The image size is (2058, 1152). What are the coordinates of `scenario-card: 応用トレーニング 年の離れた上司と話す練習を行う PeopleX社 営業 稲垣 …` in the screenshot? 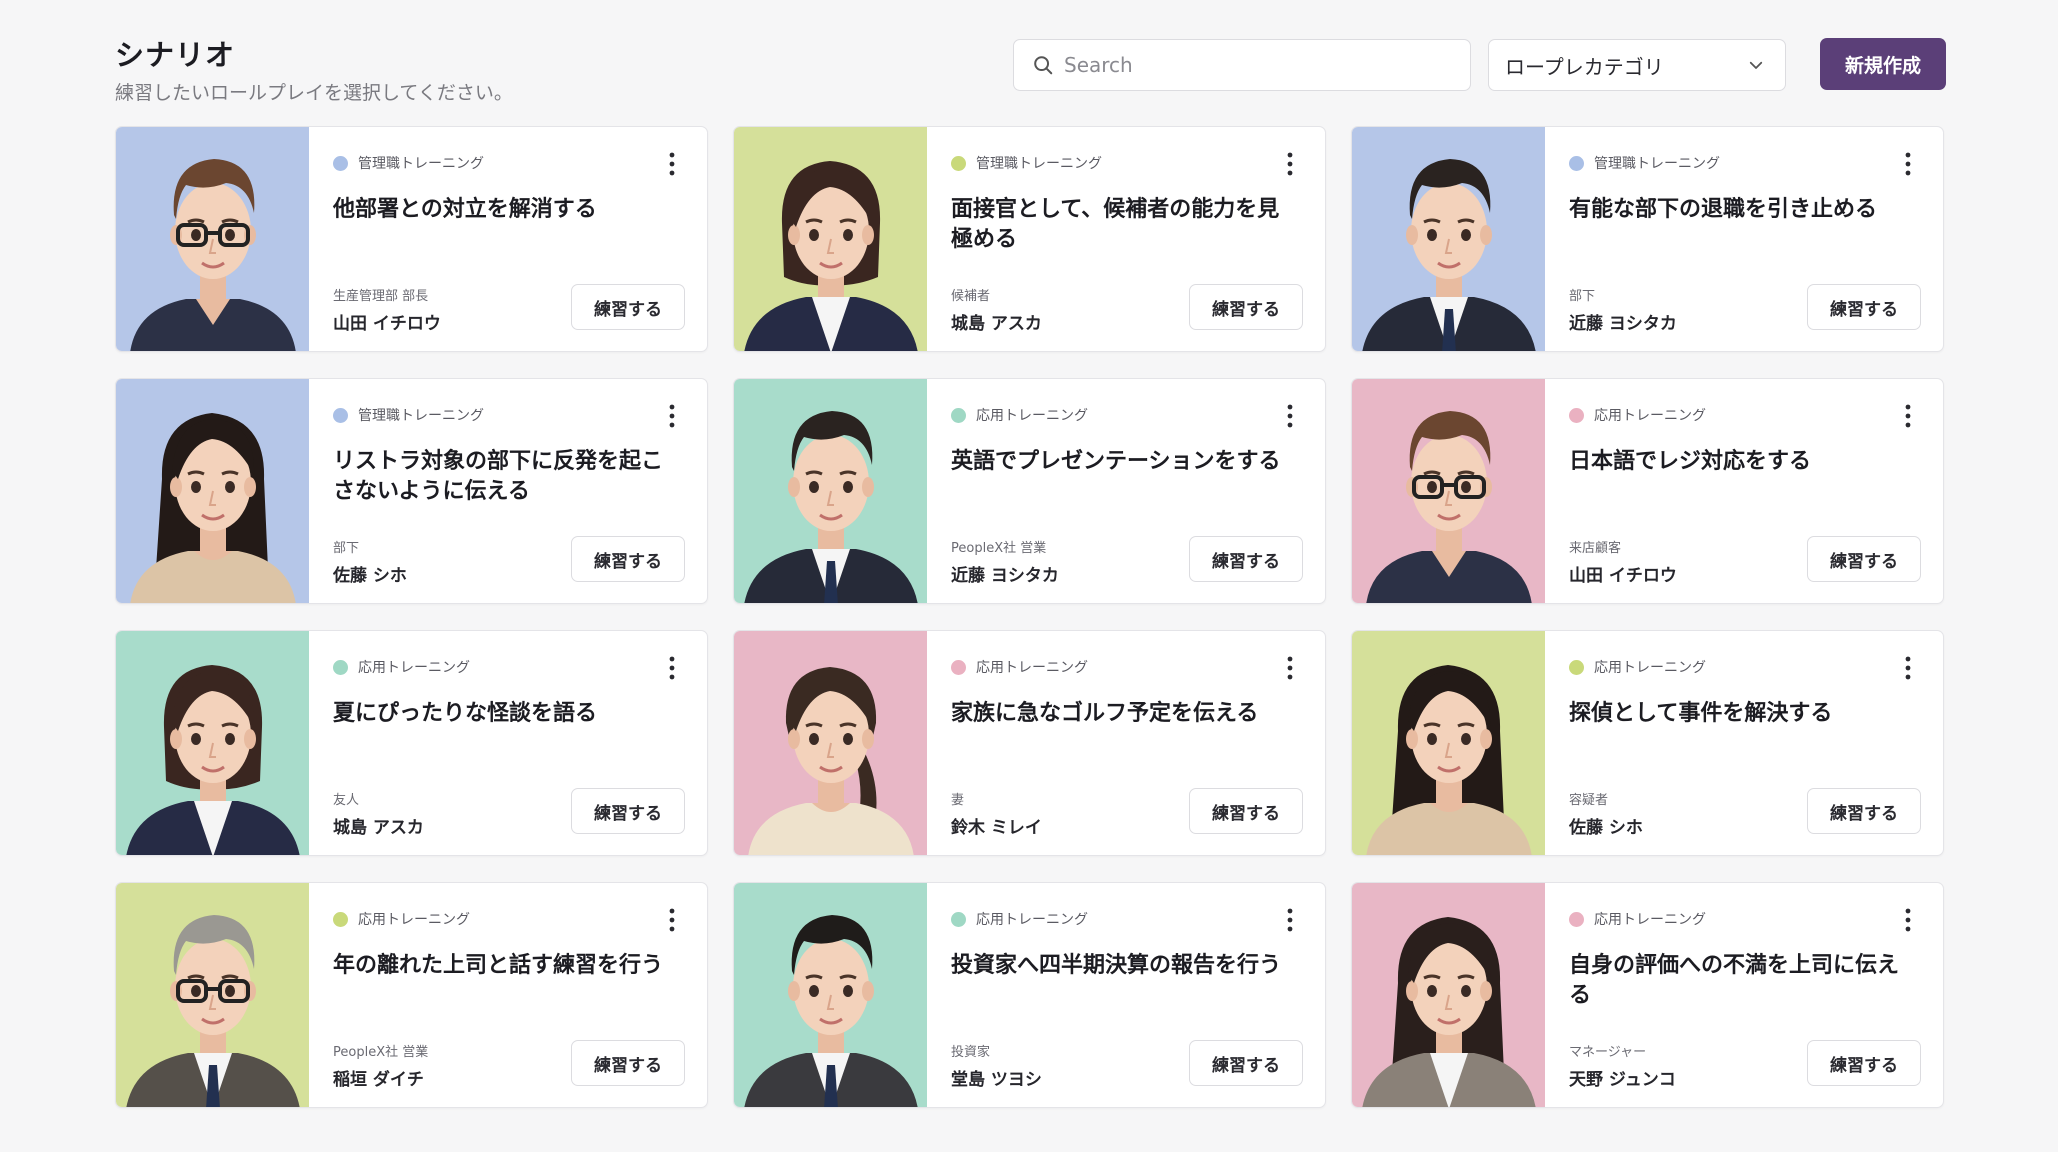 It's located at (411, 995).